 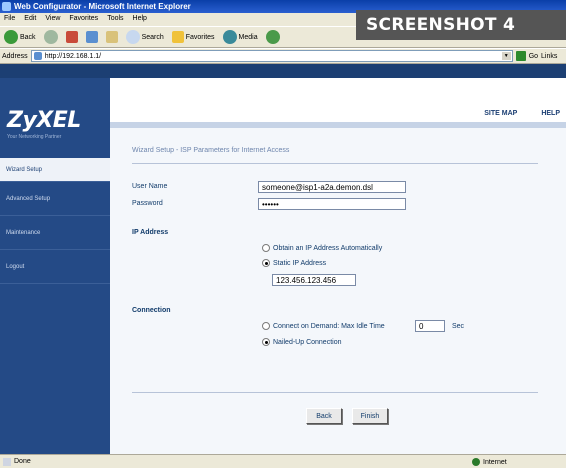 I want to click on go-button: Go, so click(x=533, y=56).